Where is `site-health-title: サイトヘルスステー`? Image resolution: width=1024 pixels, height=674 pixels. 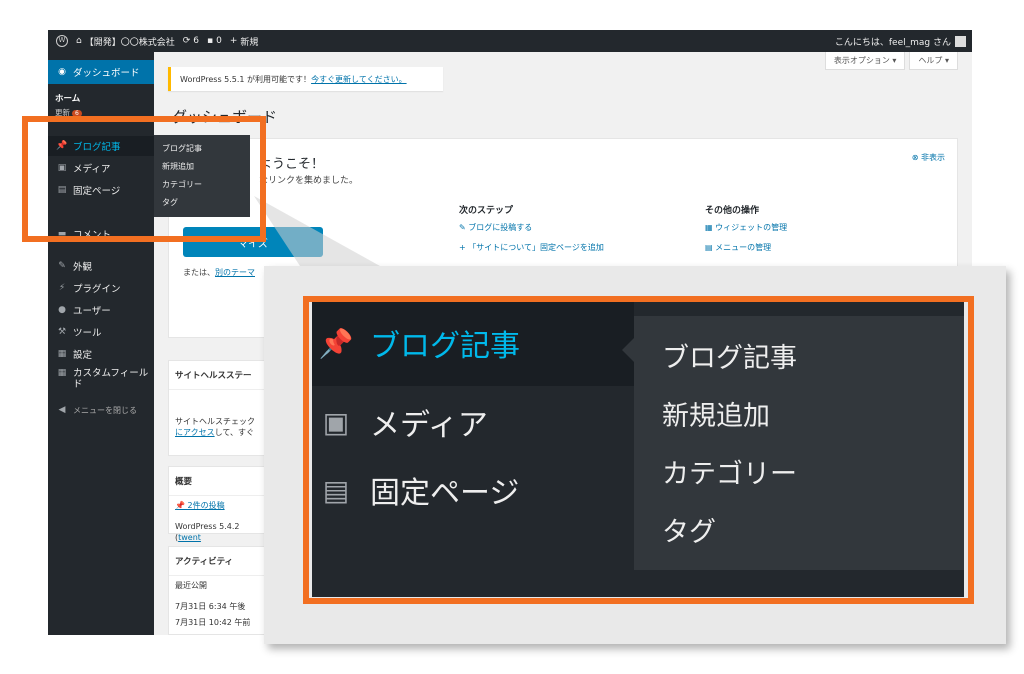 site-health-title: サイトヘルスステー is located at coordinates (218, 375).